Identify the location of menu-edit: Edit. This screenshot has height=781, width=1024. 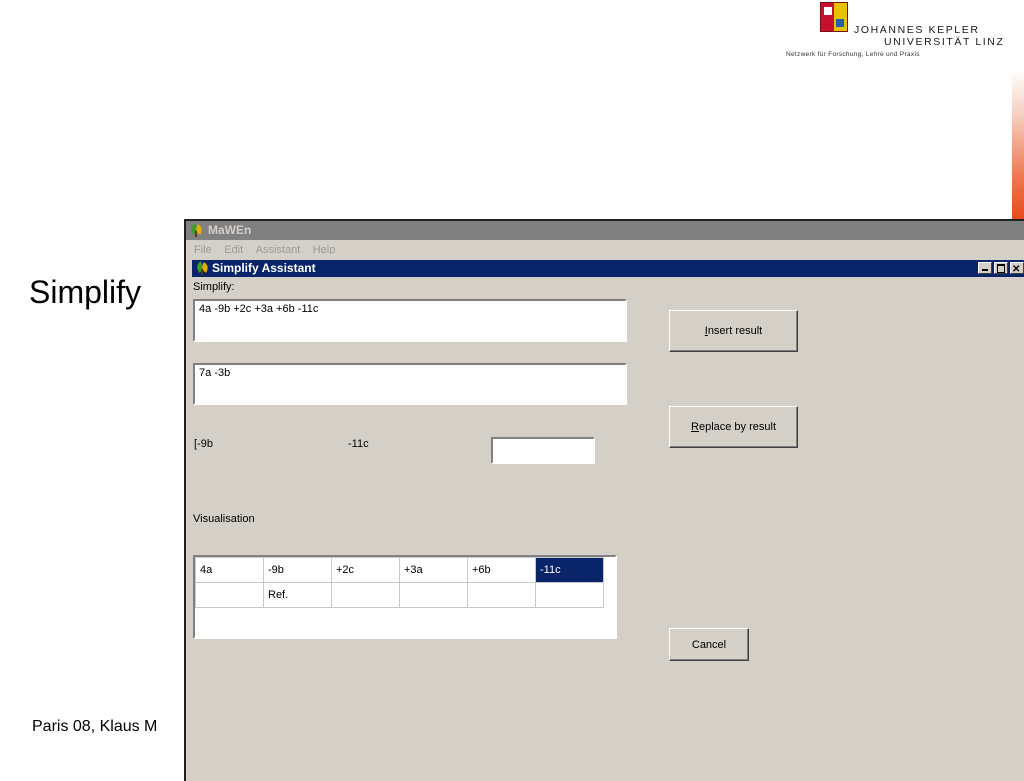
(233, 247).